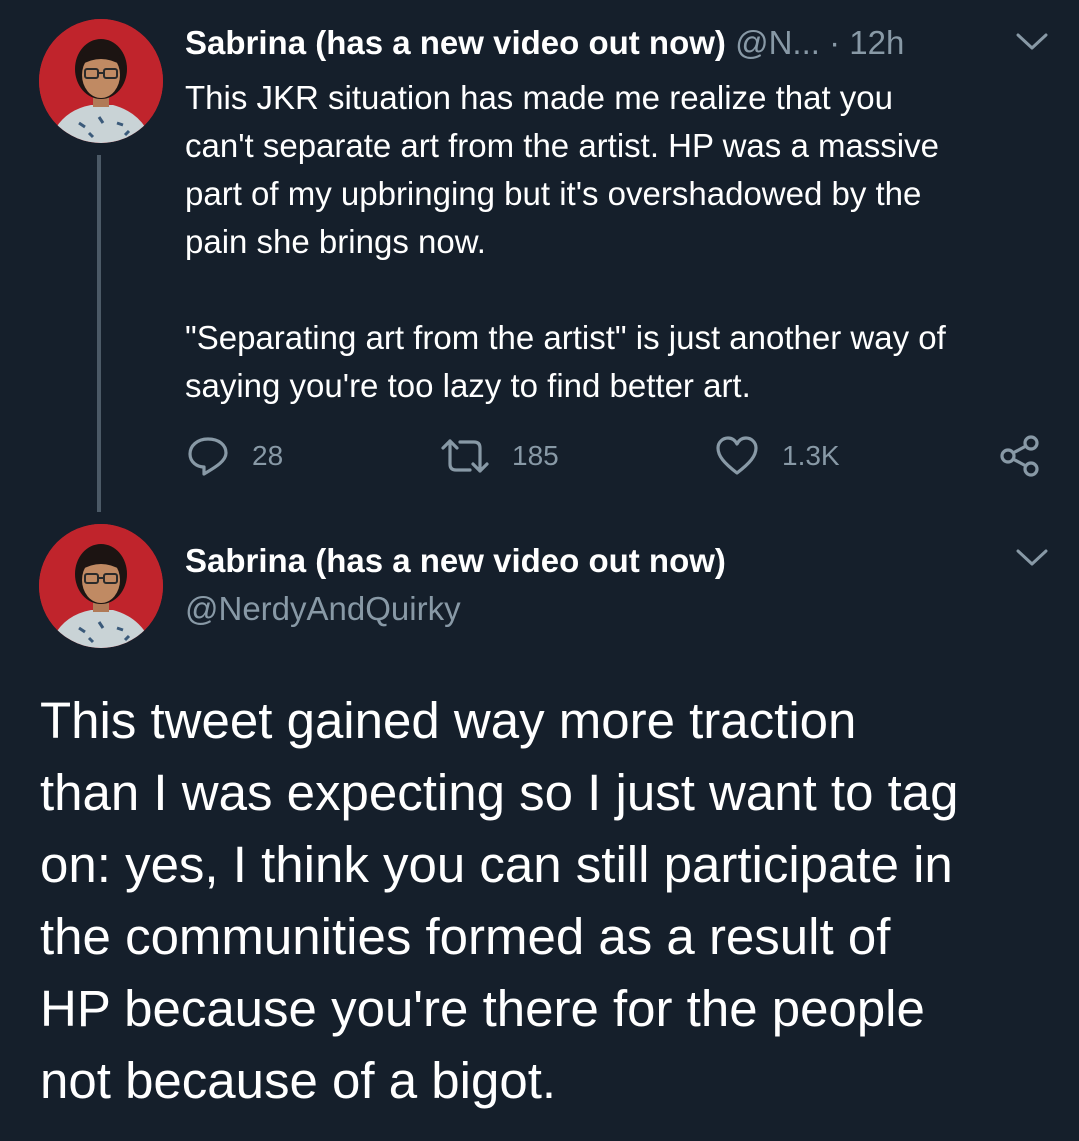 This screenshot has height=1141, width=1079. What do you see at coordinates (448, 720) in the screenshot?
I see `tweet-line: This tweet gained way more traction` at bounding box center [448, 720].